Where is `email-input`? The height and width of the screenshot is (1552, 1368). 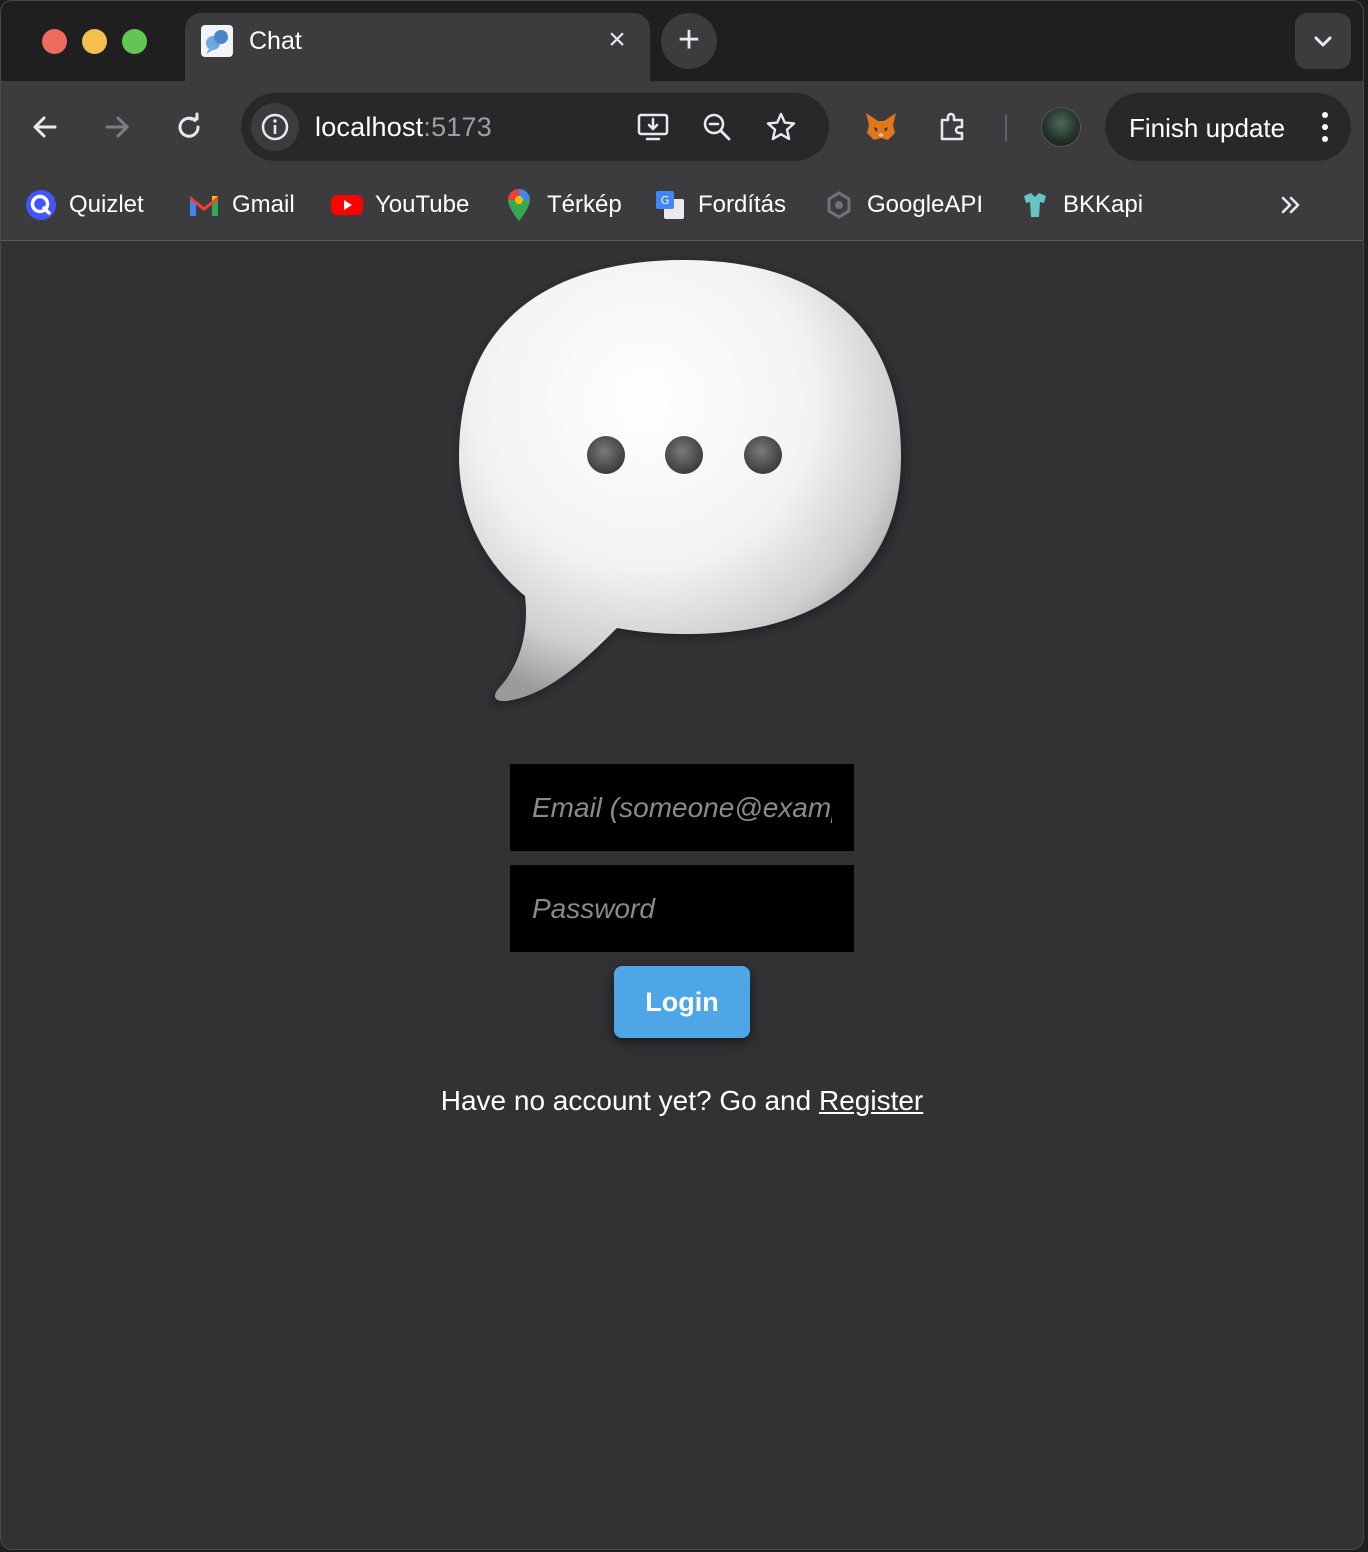 email-input is located at coordinates (682, 807).